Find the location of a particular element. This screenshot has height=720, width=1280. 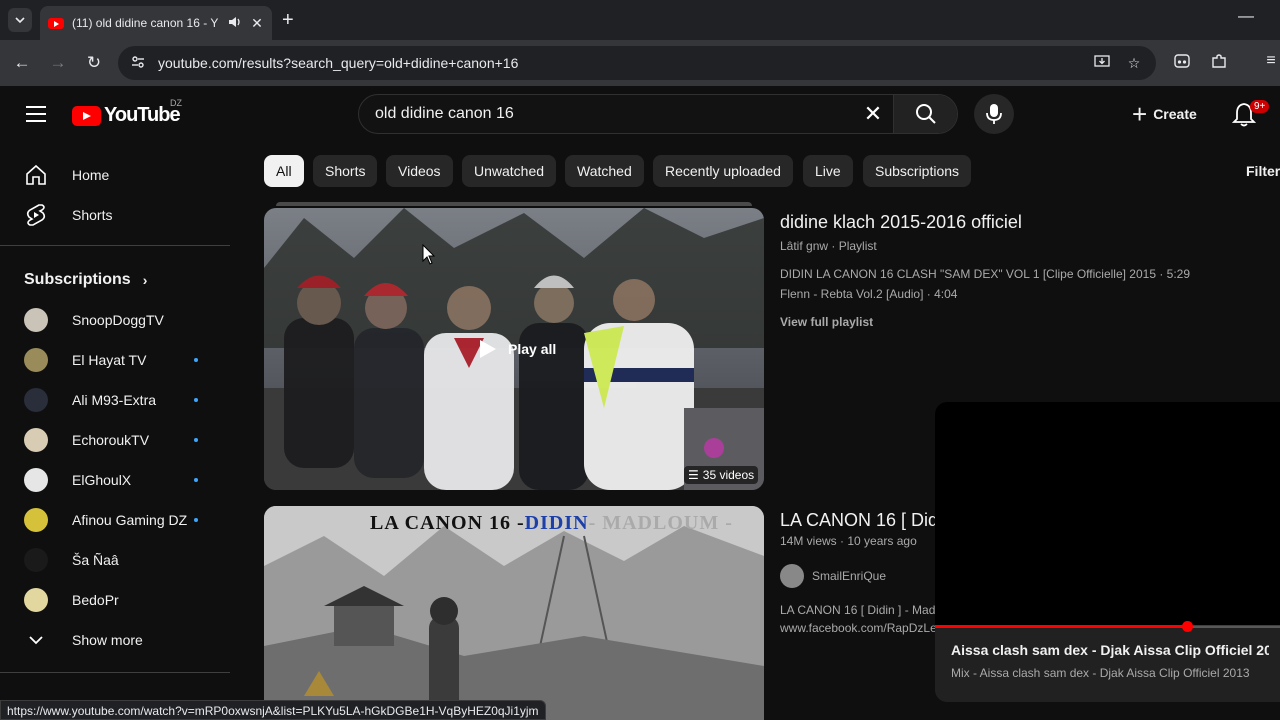

forward-arrow-icon: → is located at coordinates (58, 63).